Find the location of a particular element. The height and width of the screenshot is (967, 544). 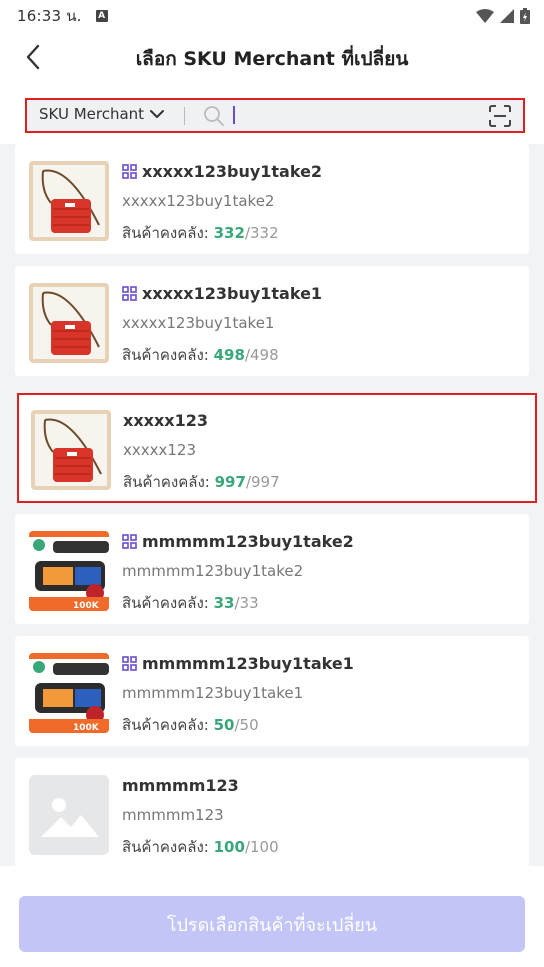

footer: โปรดเลือกสินค้าที่จะเปลี่ยน is located at coordinates (272, 916).